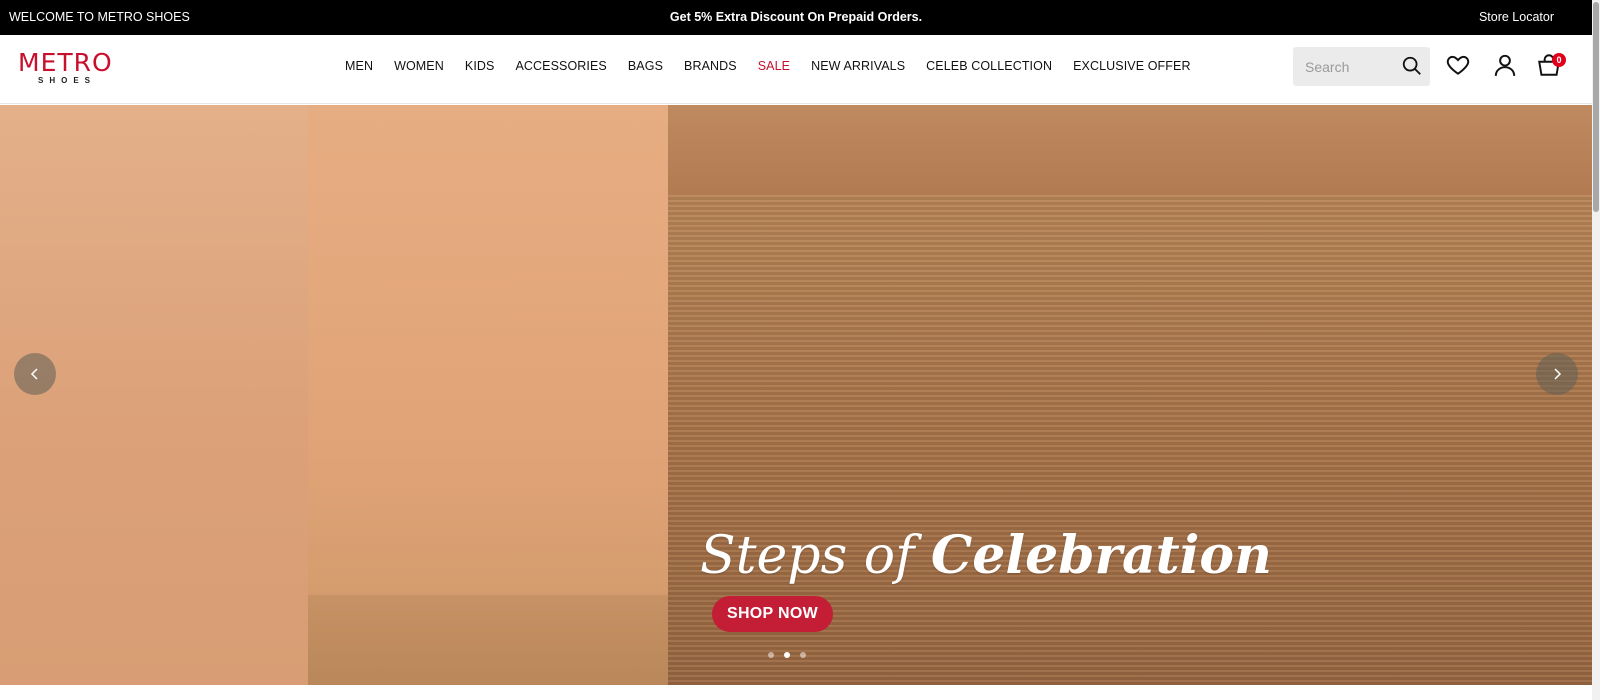 This screenshot has height=700, width=1600. I want to click on nav-accessories: ACCESSORIES, so click(560, 66).